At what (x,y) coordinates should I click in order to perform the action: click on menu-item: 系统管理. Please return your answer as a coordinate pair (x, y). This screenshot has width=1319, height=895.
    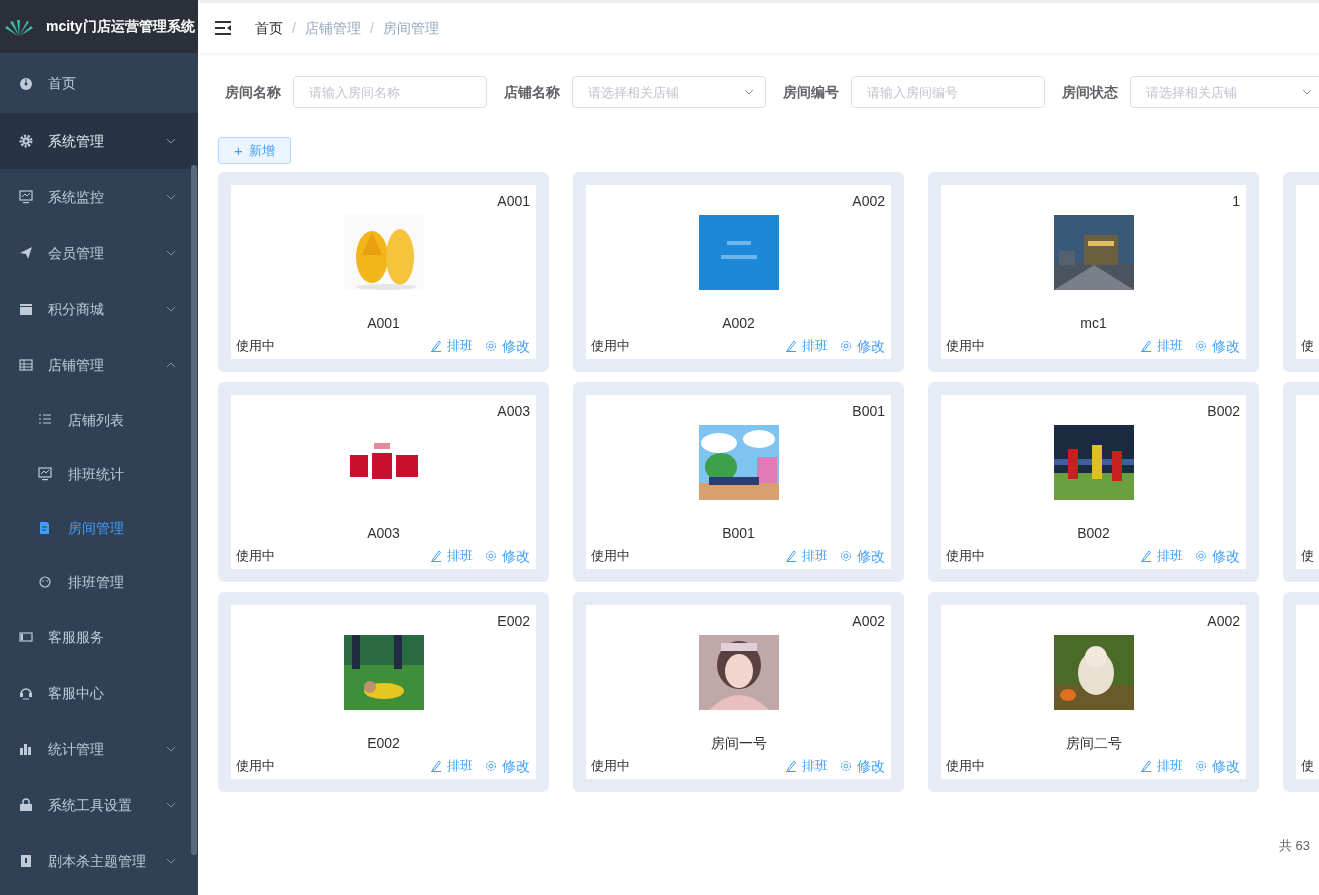
    Looking at the image, I should click on (99, 141).